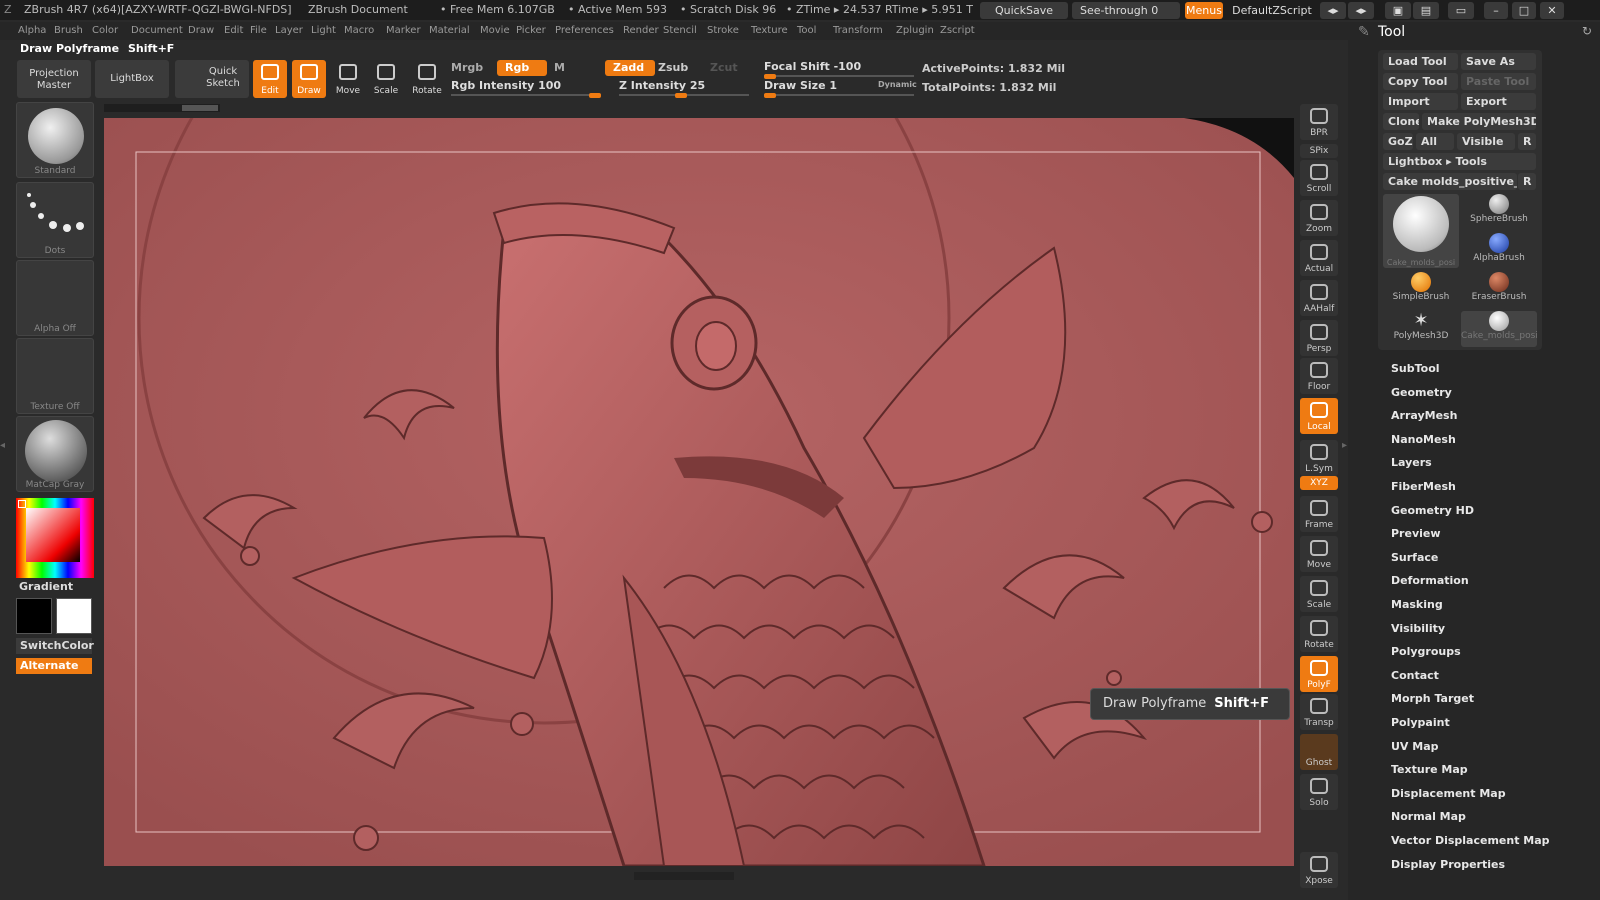  What do you see at coordinates (957, 30) in the screenshot?
I see `menu-zscript: Zscript` at bounding box center [957, 30].